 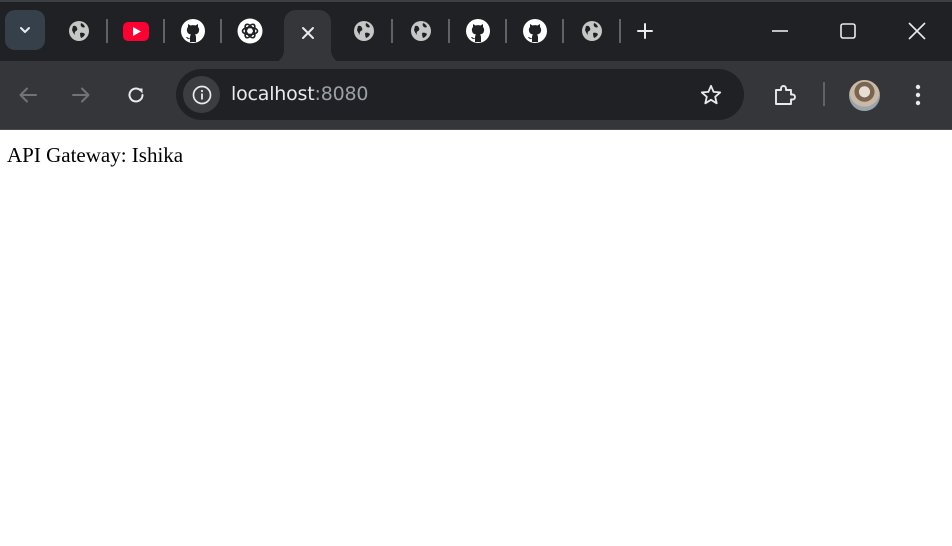 I want to click on star-icon, so click(x=711, y=94).